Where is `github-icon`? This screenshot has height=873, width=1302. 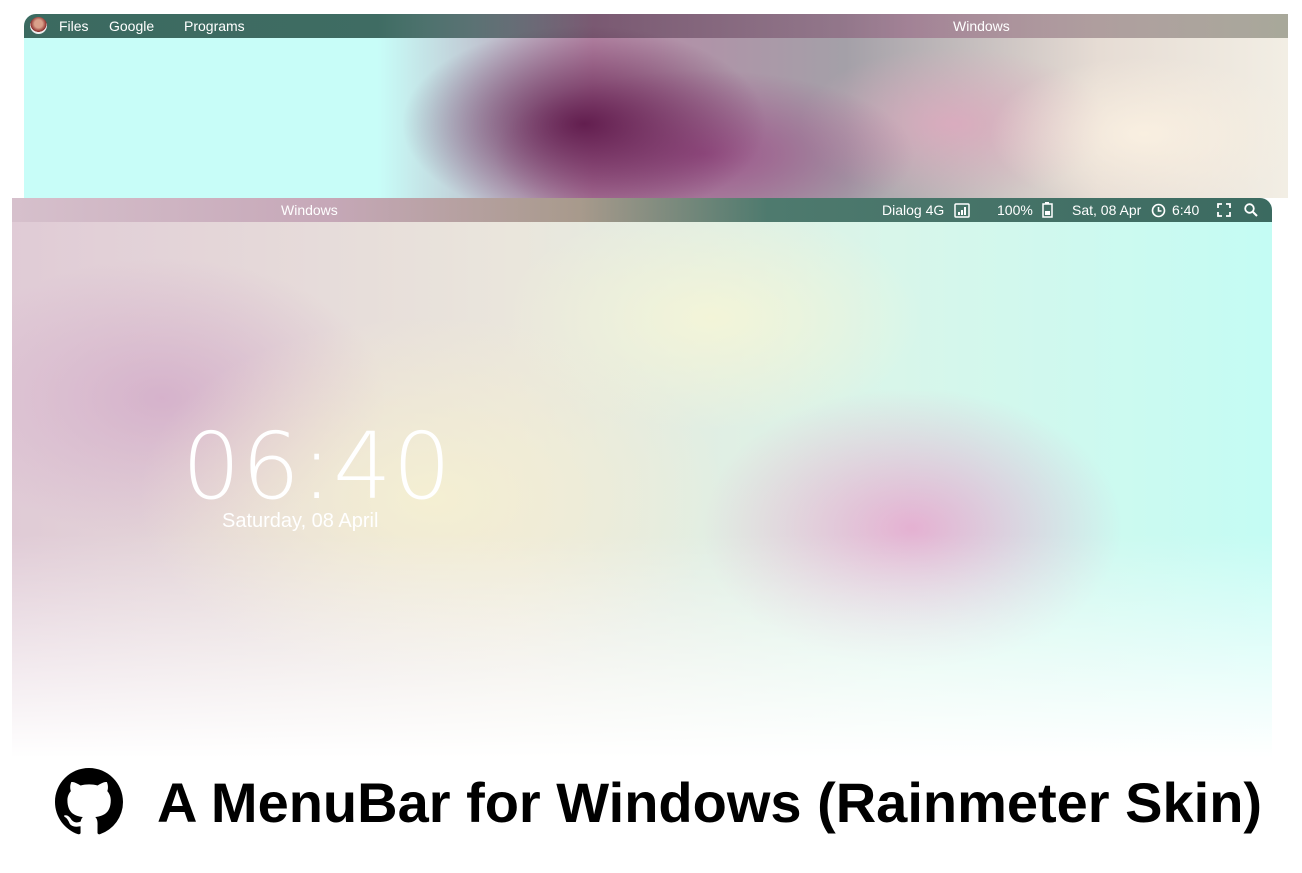 github-icon is located at coordinates (89, 801).